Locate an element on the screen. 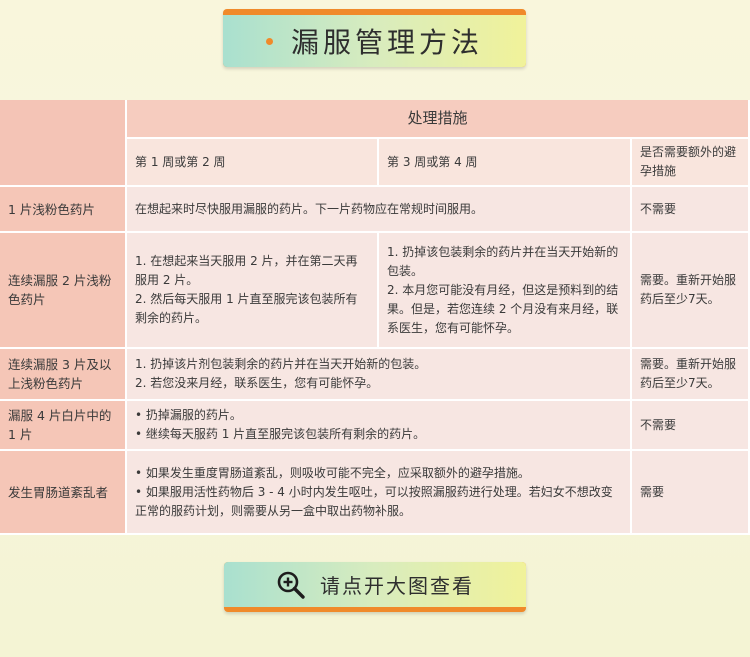 The image size is (750, 657). line: 2. 然后每天服用 1 片直至服完该包装所有剩余的药片。 is located at coordinates (246, 308).